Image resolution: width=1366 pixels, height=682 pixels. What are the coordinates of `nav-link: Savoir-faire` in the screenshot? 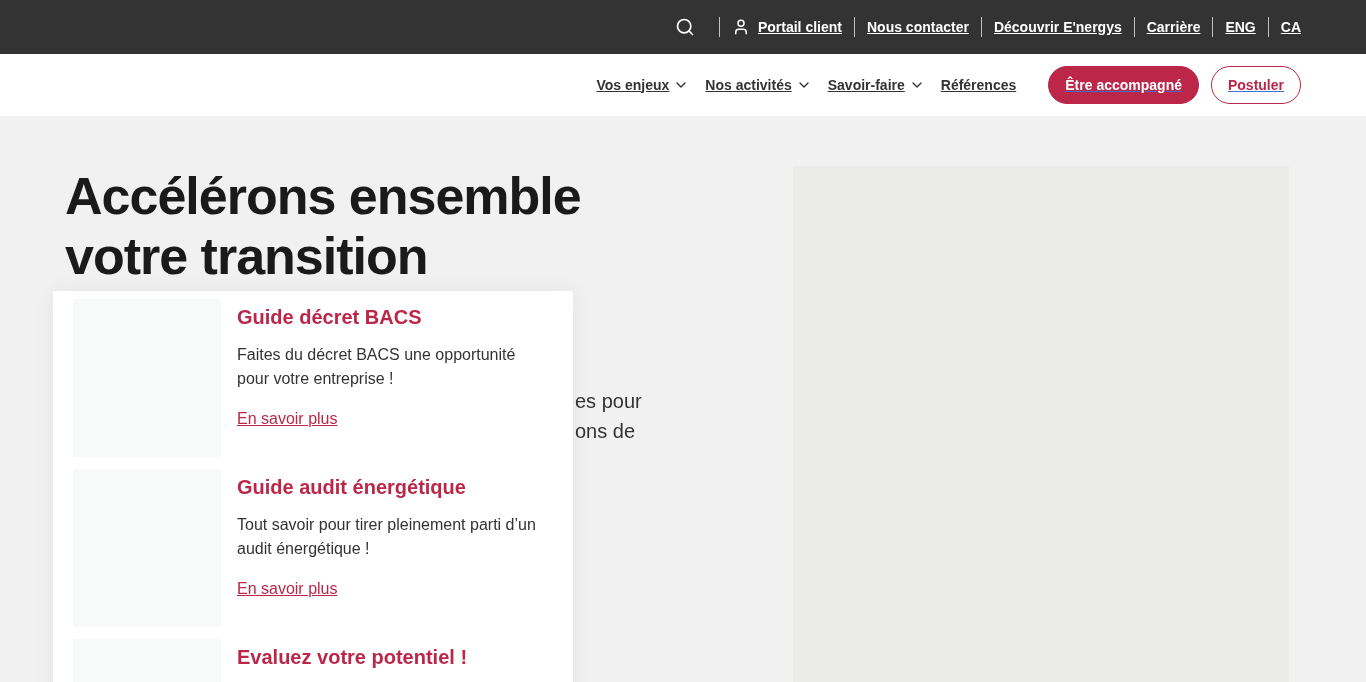 It's located at (876, 85).